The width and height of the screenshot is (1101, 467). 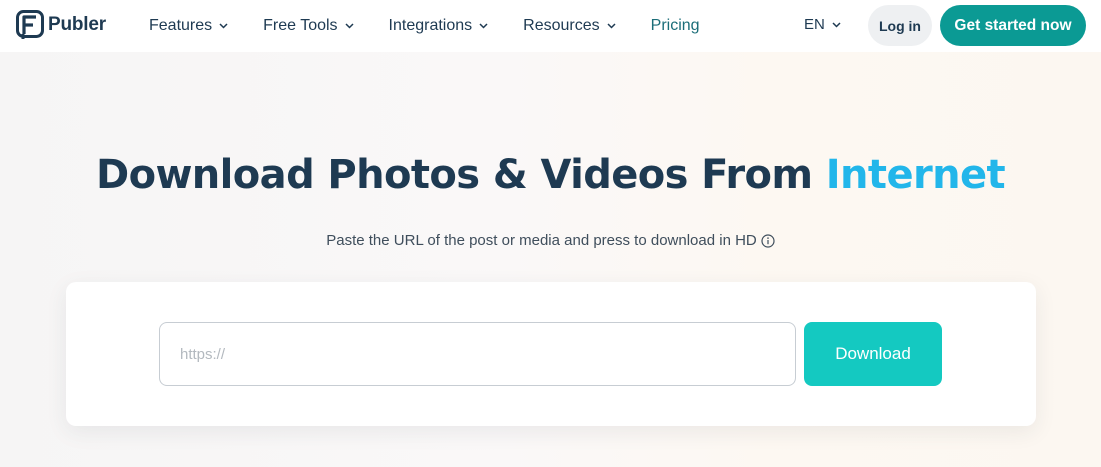 What do you see at coordinates (873, 354) in the screenshot?
I see `download-button: Download` at bounding box center [873, 354].